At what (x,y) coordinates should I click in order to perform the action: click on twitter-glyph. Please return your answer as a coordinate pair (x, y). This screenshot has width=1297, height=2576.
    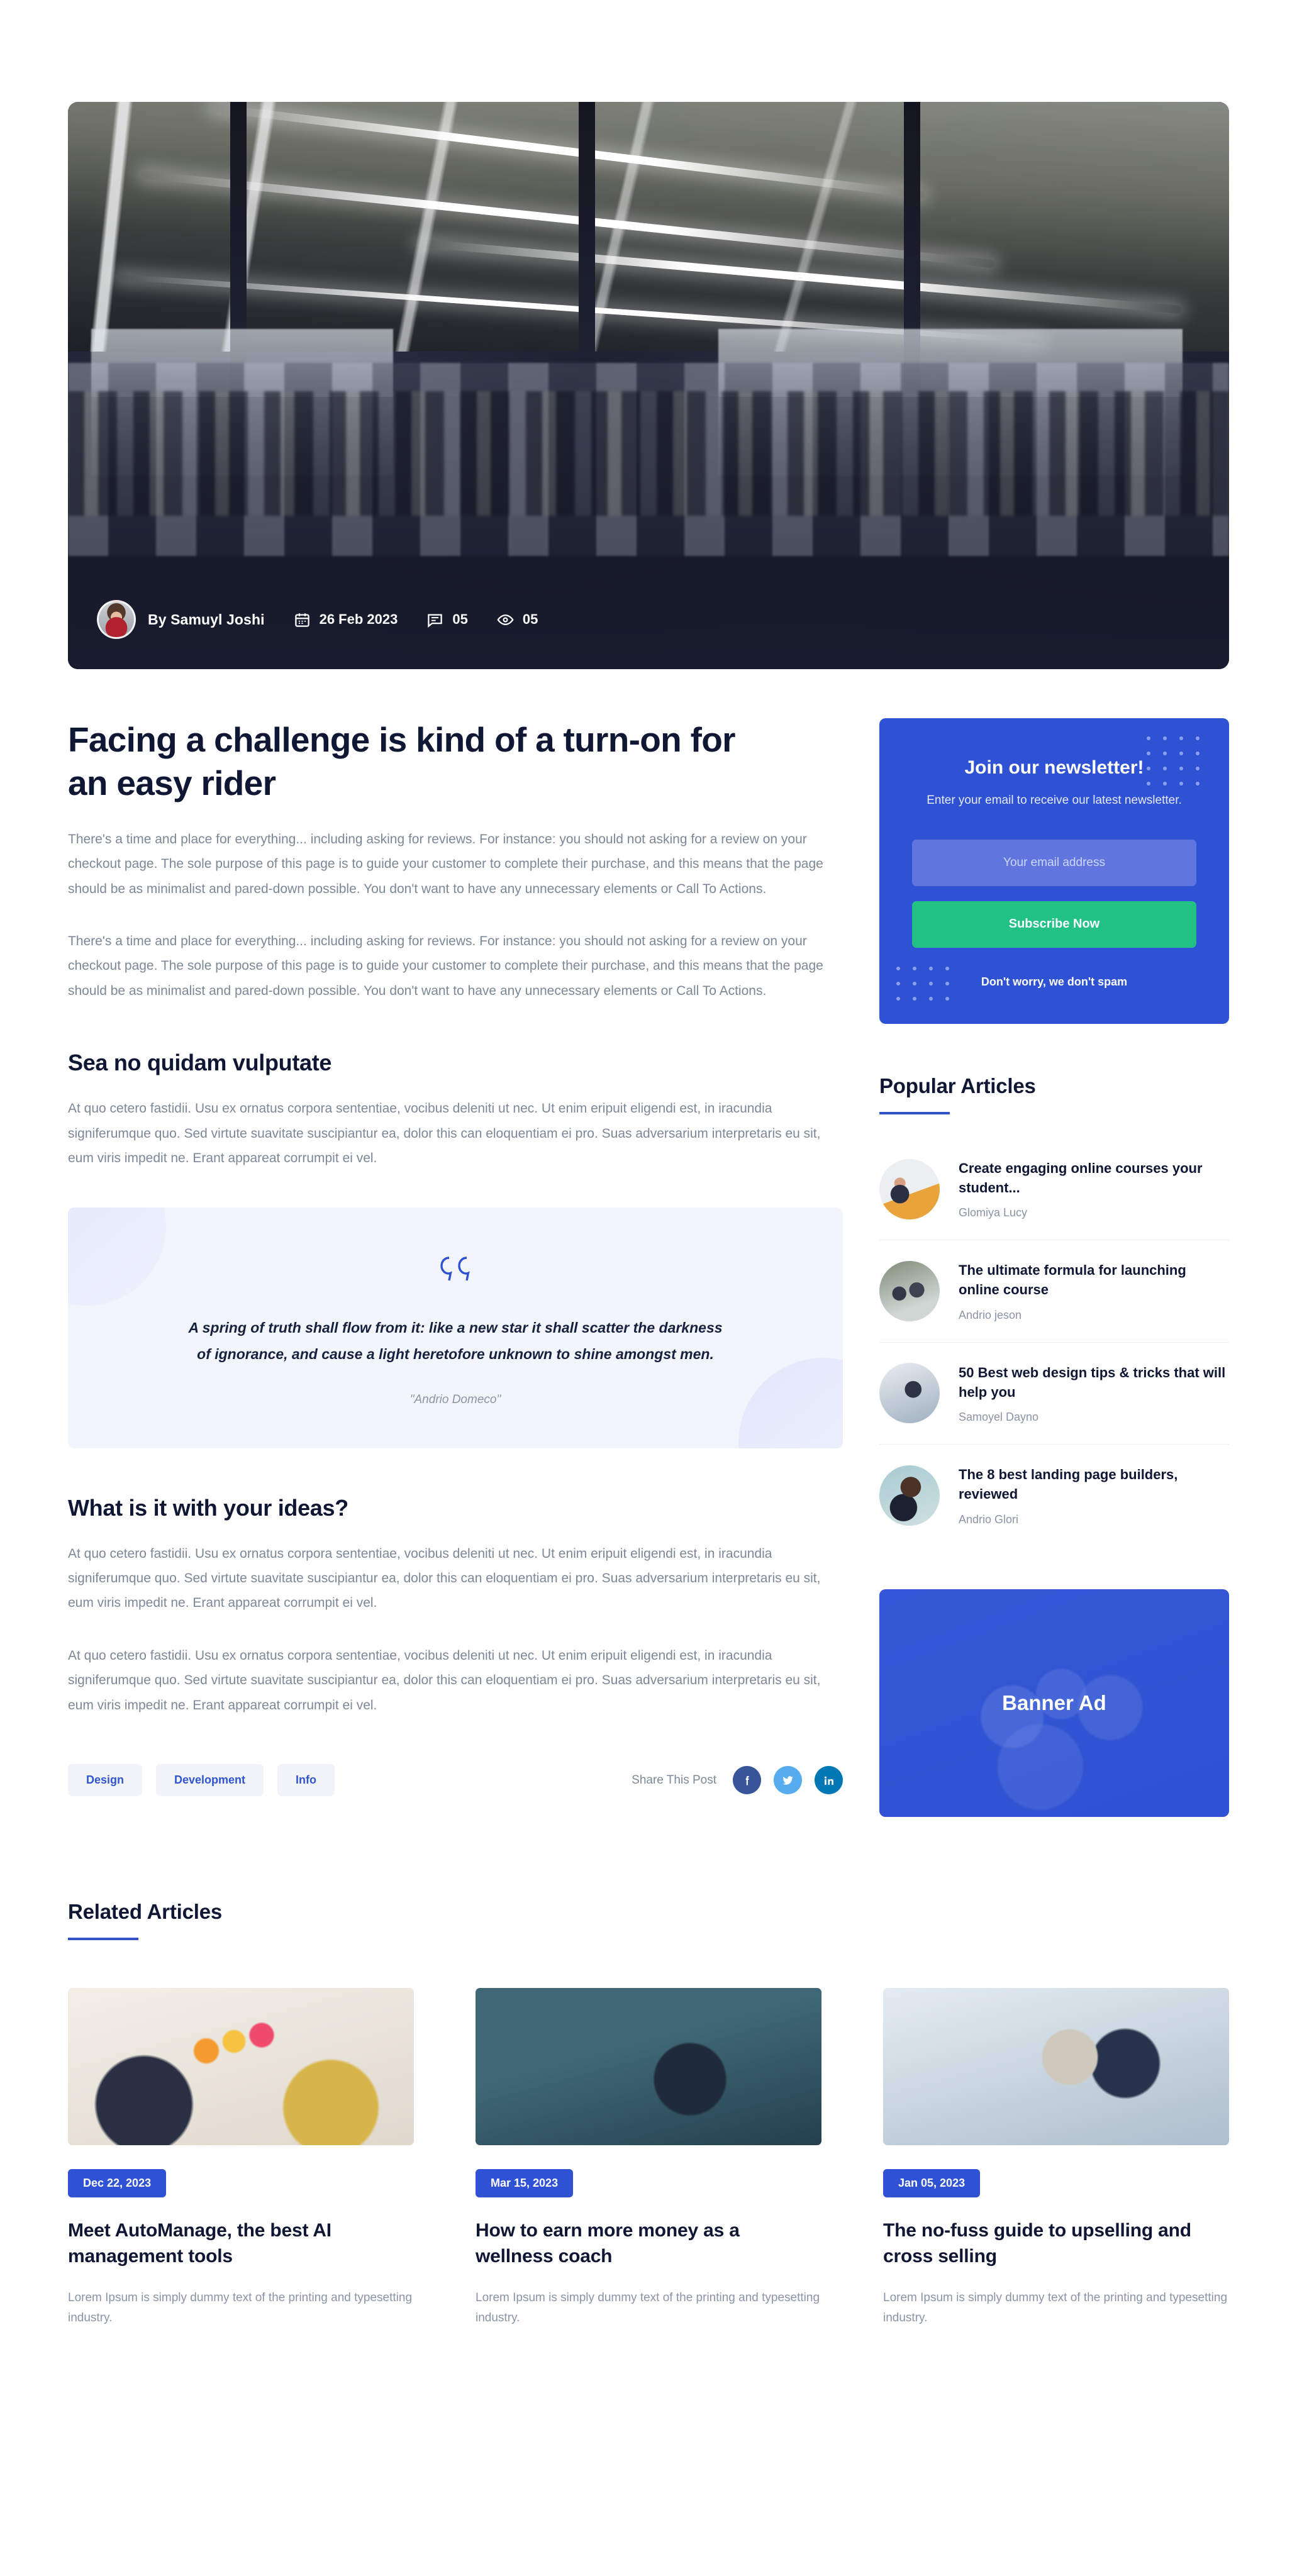
    Looking at the image, I should click on (787, 1780).